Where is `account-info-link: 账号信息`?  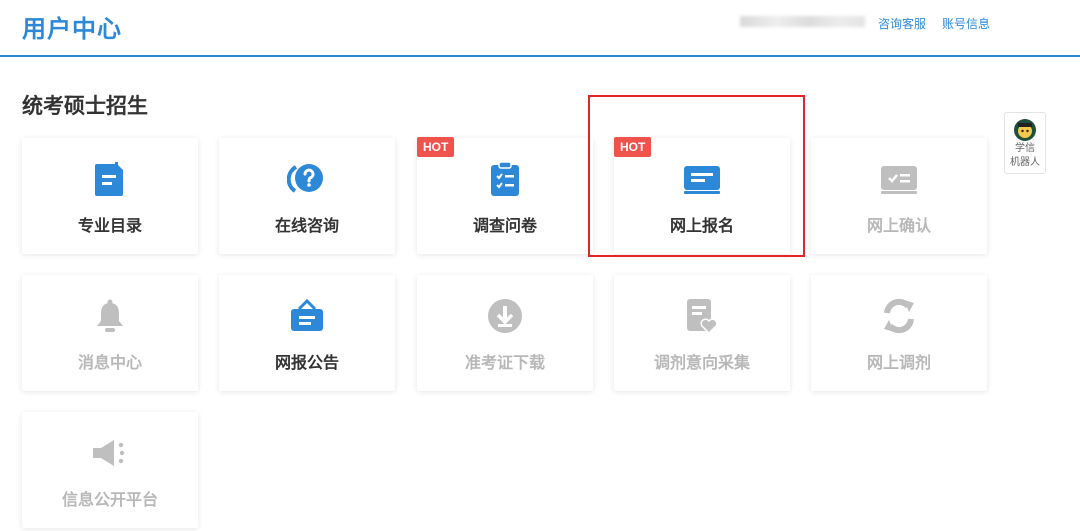 account-info-link: 账号信息 is located at coordinates (966, 23).